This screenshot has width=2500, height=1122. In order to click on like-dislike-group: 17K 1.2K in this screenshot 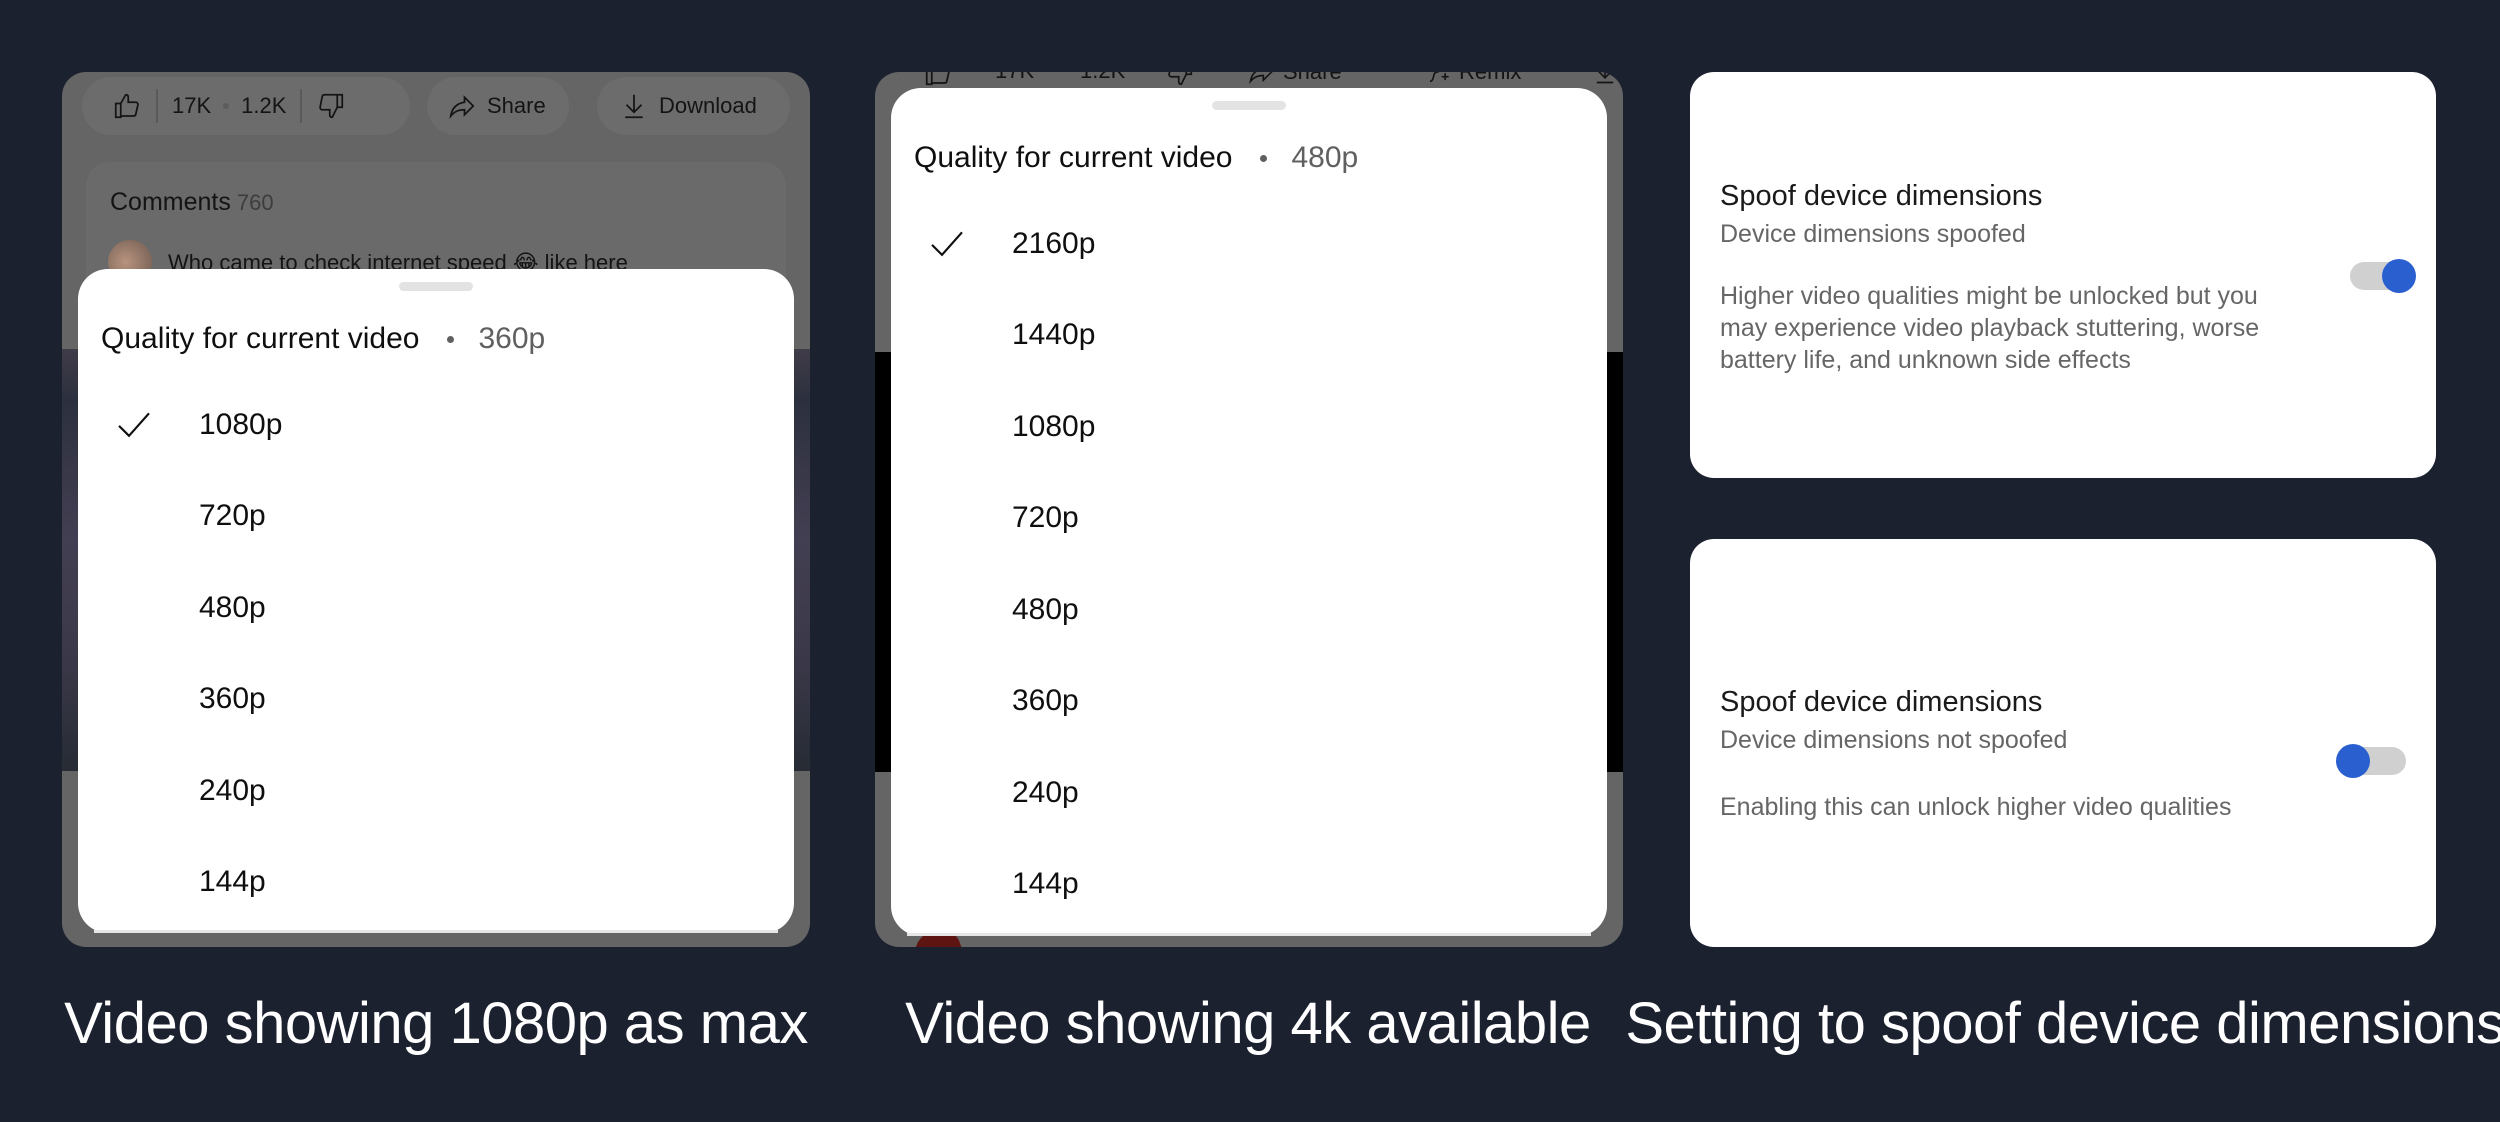, I will do `click(246, 106)`.